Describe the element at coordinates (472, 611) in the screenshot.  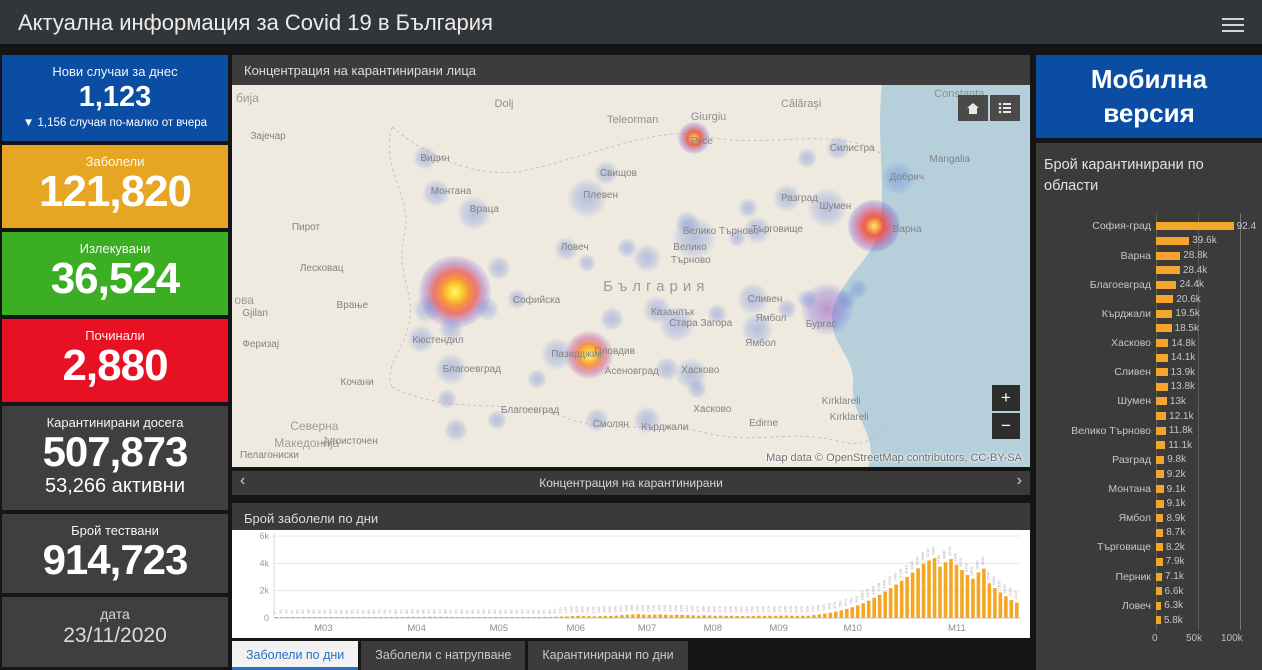
I see `svg-text: 48` at that location.